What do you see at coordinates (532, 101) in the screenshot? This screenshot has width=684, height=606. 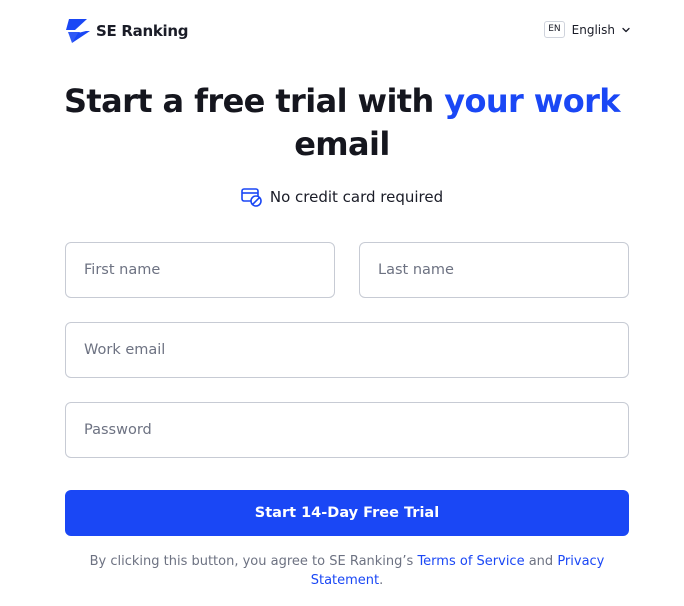 I see `title-accent: your work` at bounding box center [532, 101].